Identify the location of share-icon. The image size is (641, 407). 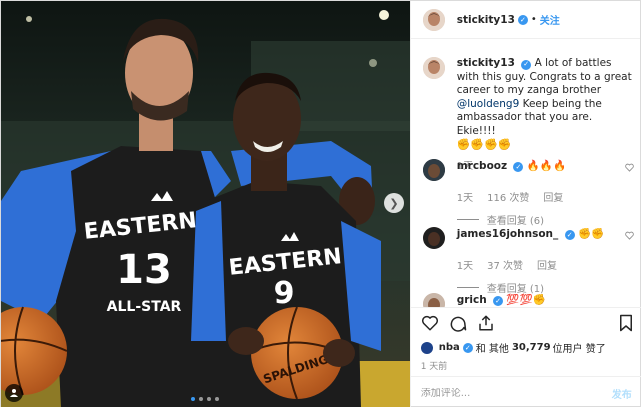
(486, 323).